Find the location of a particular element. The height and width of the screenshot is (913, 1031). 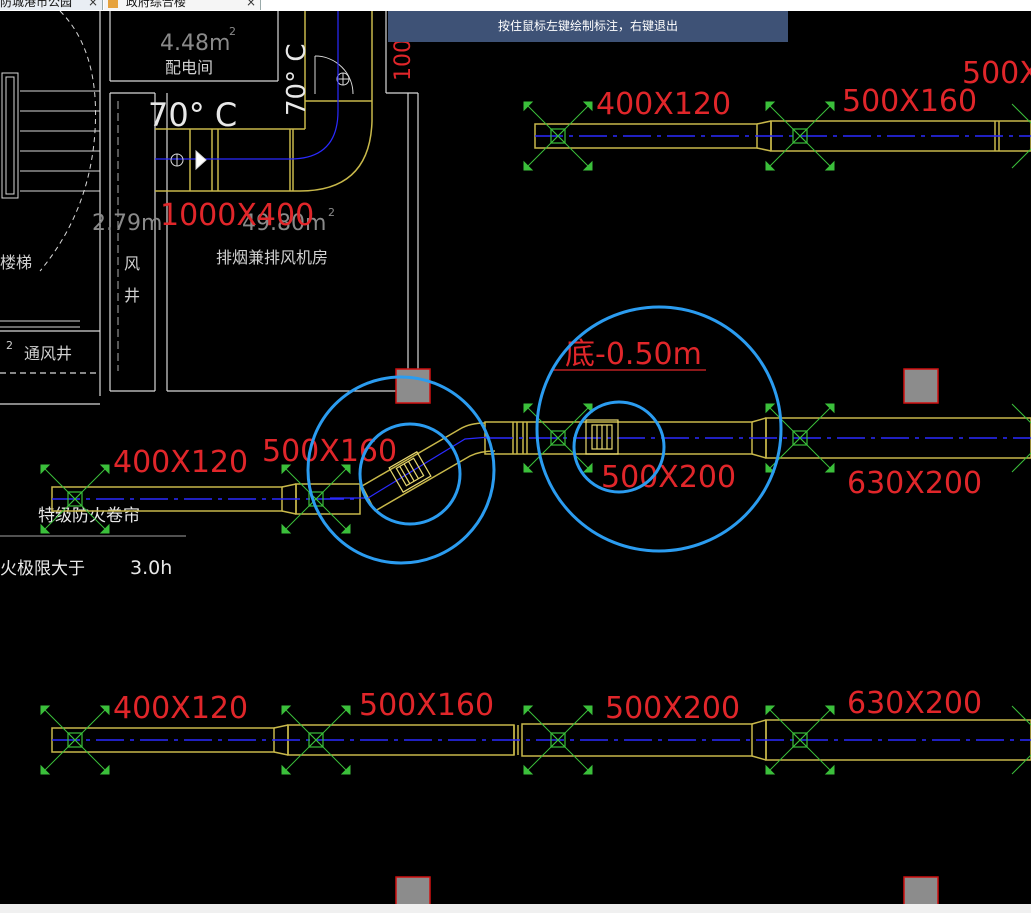

annotation-circles is located at coordinates (544, 435).